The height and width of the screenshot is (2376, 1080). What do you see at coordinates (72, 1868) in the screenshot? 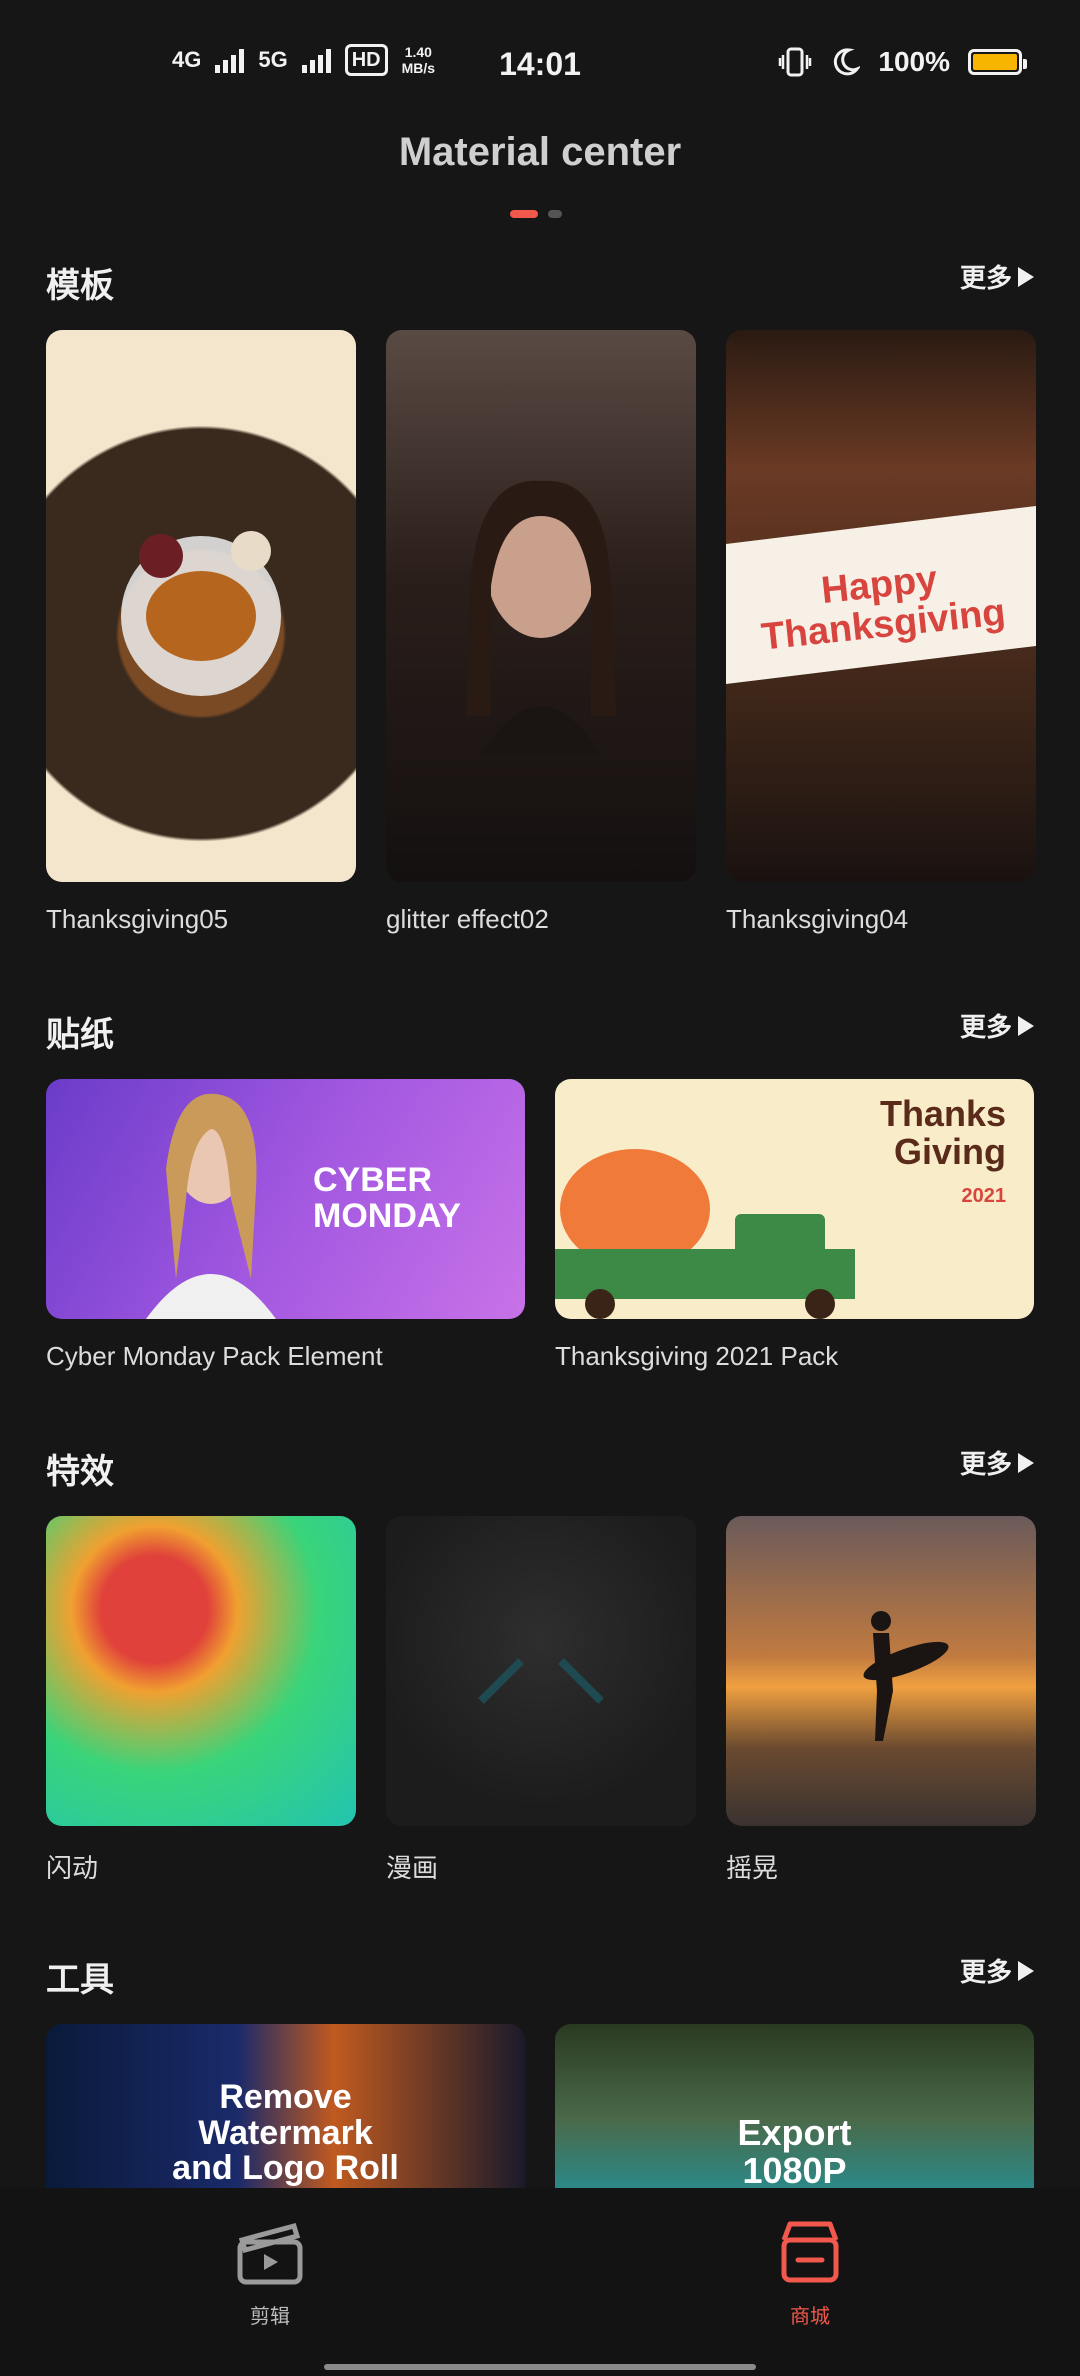
I see `effect-label: 闪动` at bounding box center [72, 1868].